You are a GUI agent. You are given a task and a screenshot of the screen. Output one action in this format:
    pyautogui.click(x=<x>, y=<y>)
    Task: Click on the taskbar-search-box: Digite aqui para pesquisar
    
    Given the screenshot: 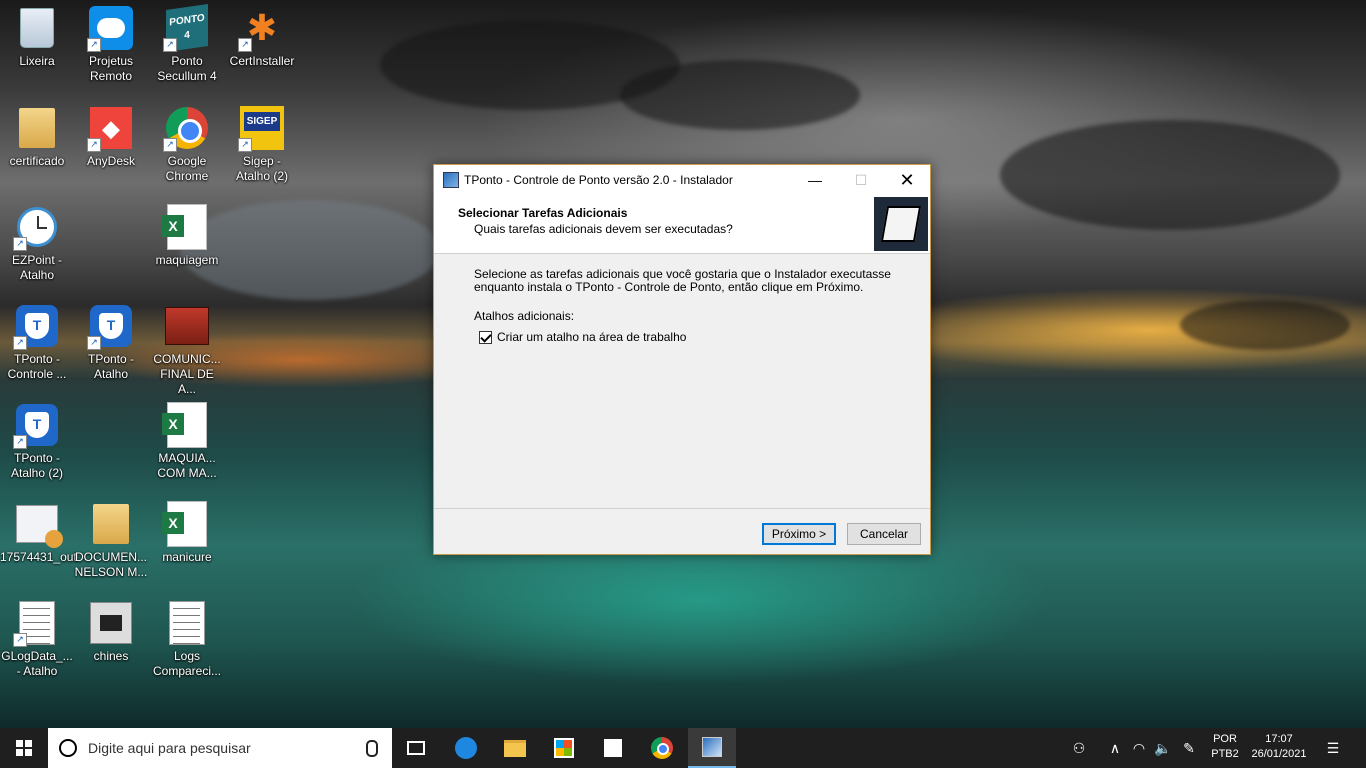 What is the action you would take?
    pyautogui.click(x=220, y=748)
    